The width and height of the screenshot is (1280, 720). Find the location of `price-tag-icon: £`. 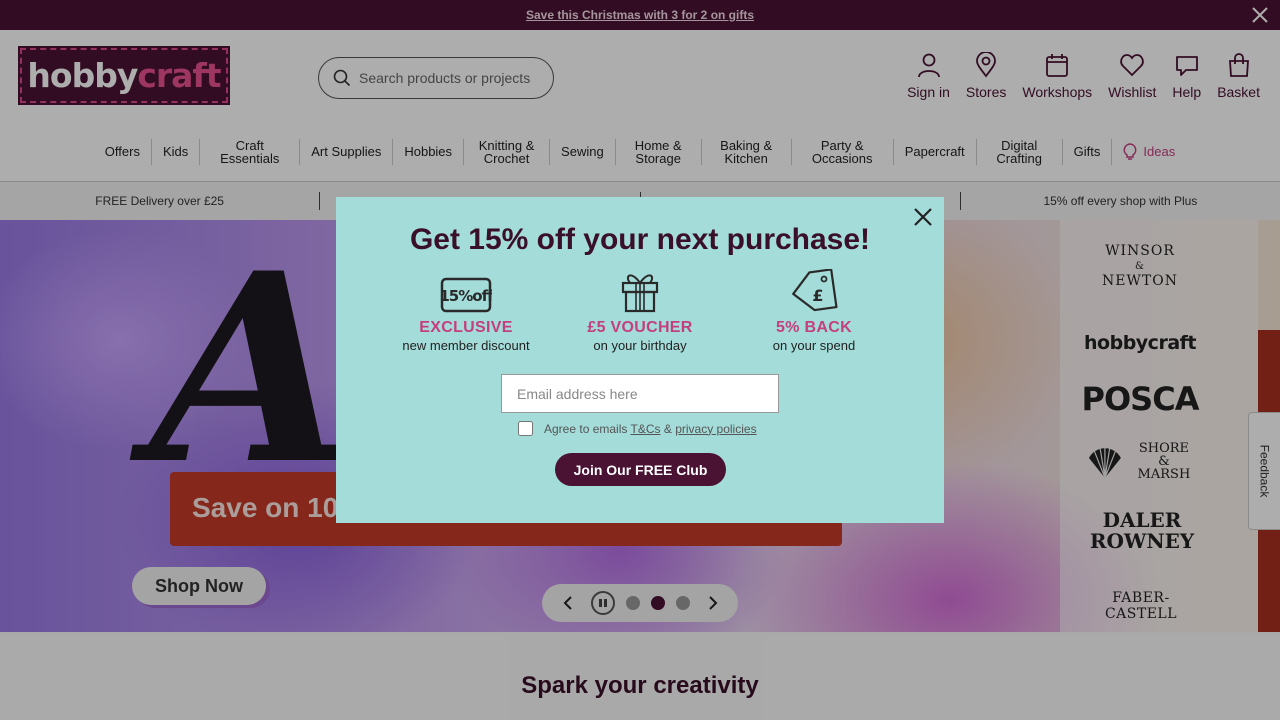

price-tag-icon: £ is located at coordinates (815, 290).